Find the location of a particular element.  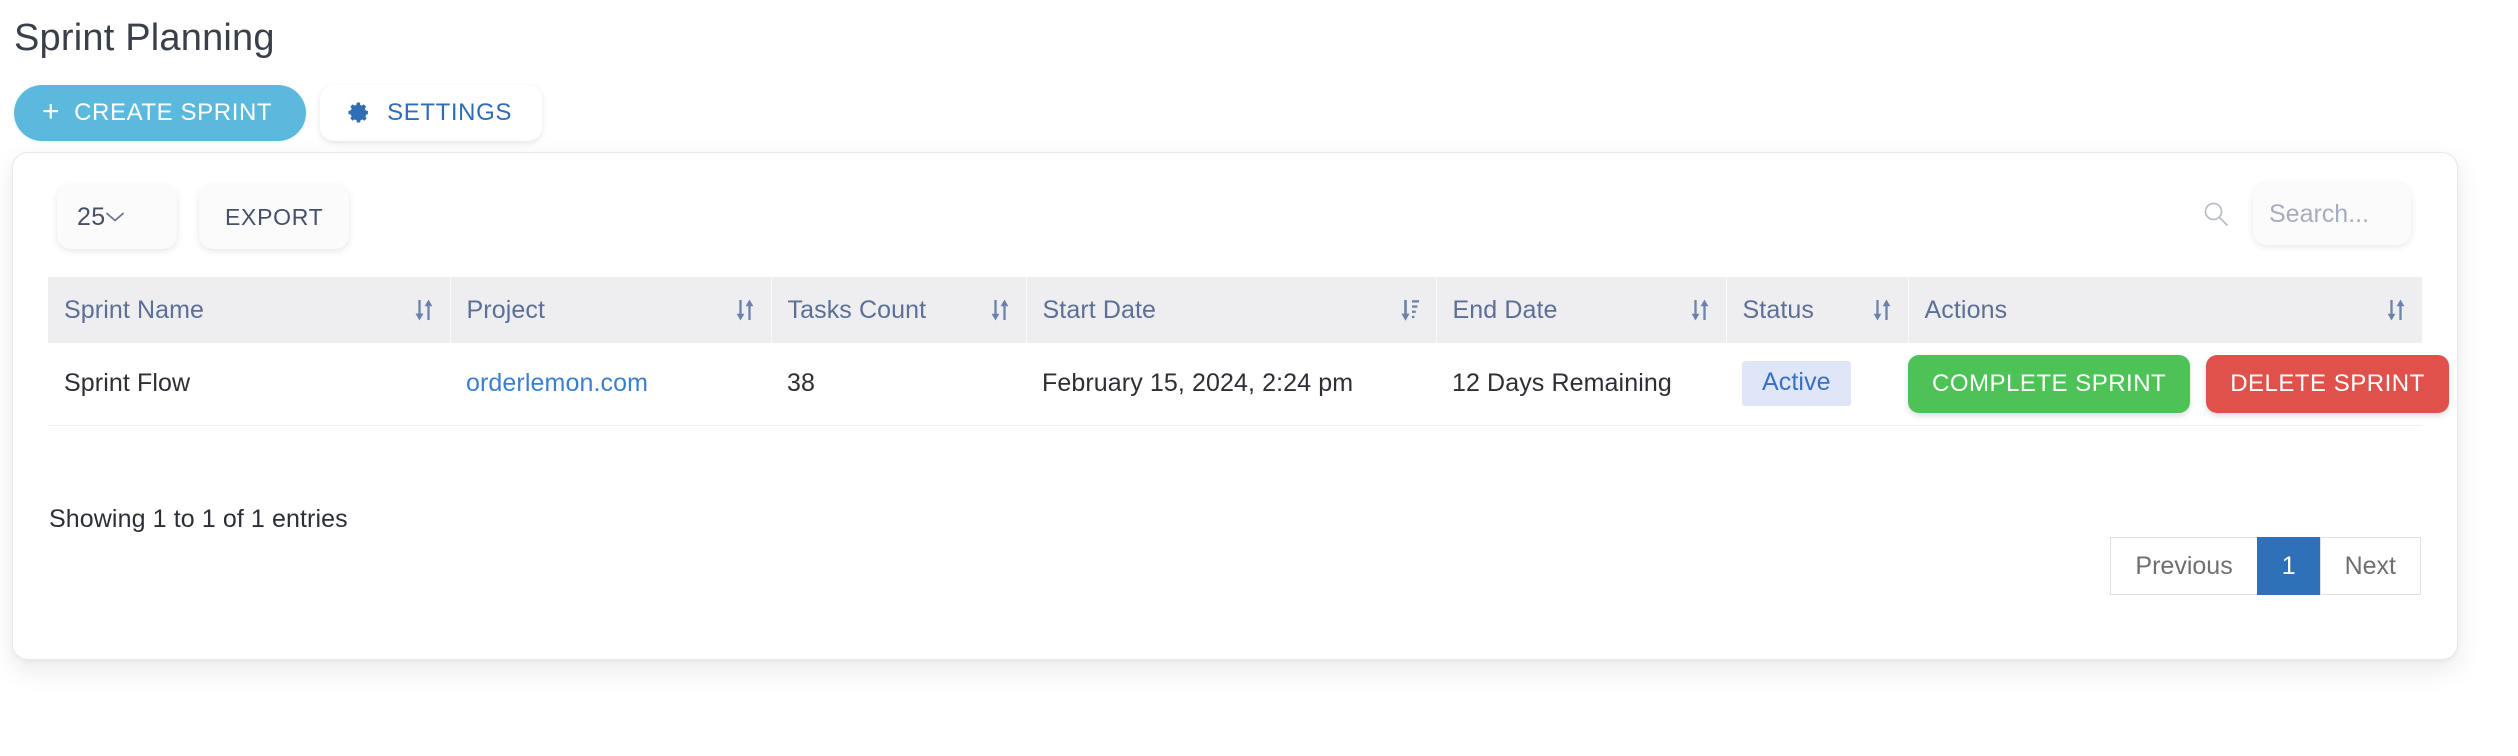

column-header-end-date: End Date is located at coordinates (1581, 310).